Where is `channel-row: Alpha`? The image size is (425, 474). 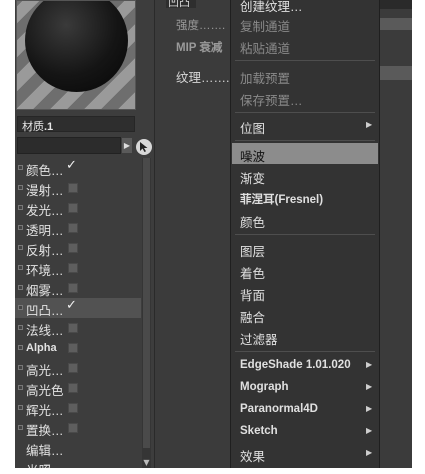
channel-row: Alpha is located at coordinates (78, 348).